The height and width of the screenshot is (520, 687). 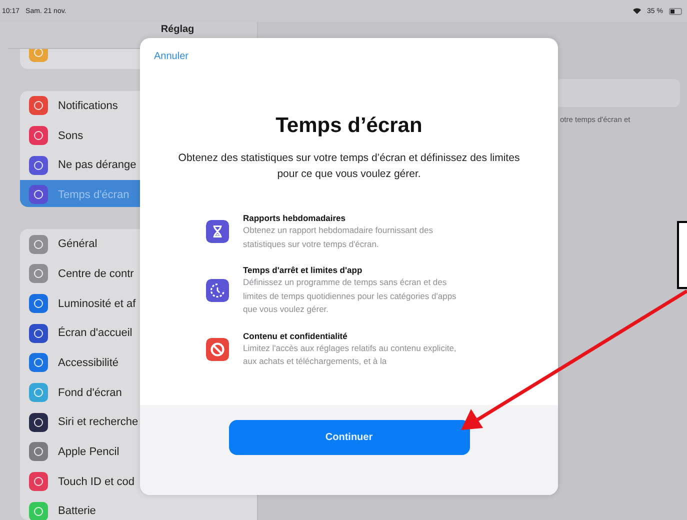 I want to click on feature-description: Définissez un programme de temps sans écran et des limites de temps quotidiennes pour les catégories d'apps que vous voulez gérer., so click(x=350, y=296).